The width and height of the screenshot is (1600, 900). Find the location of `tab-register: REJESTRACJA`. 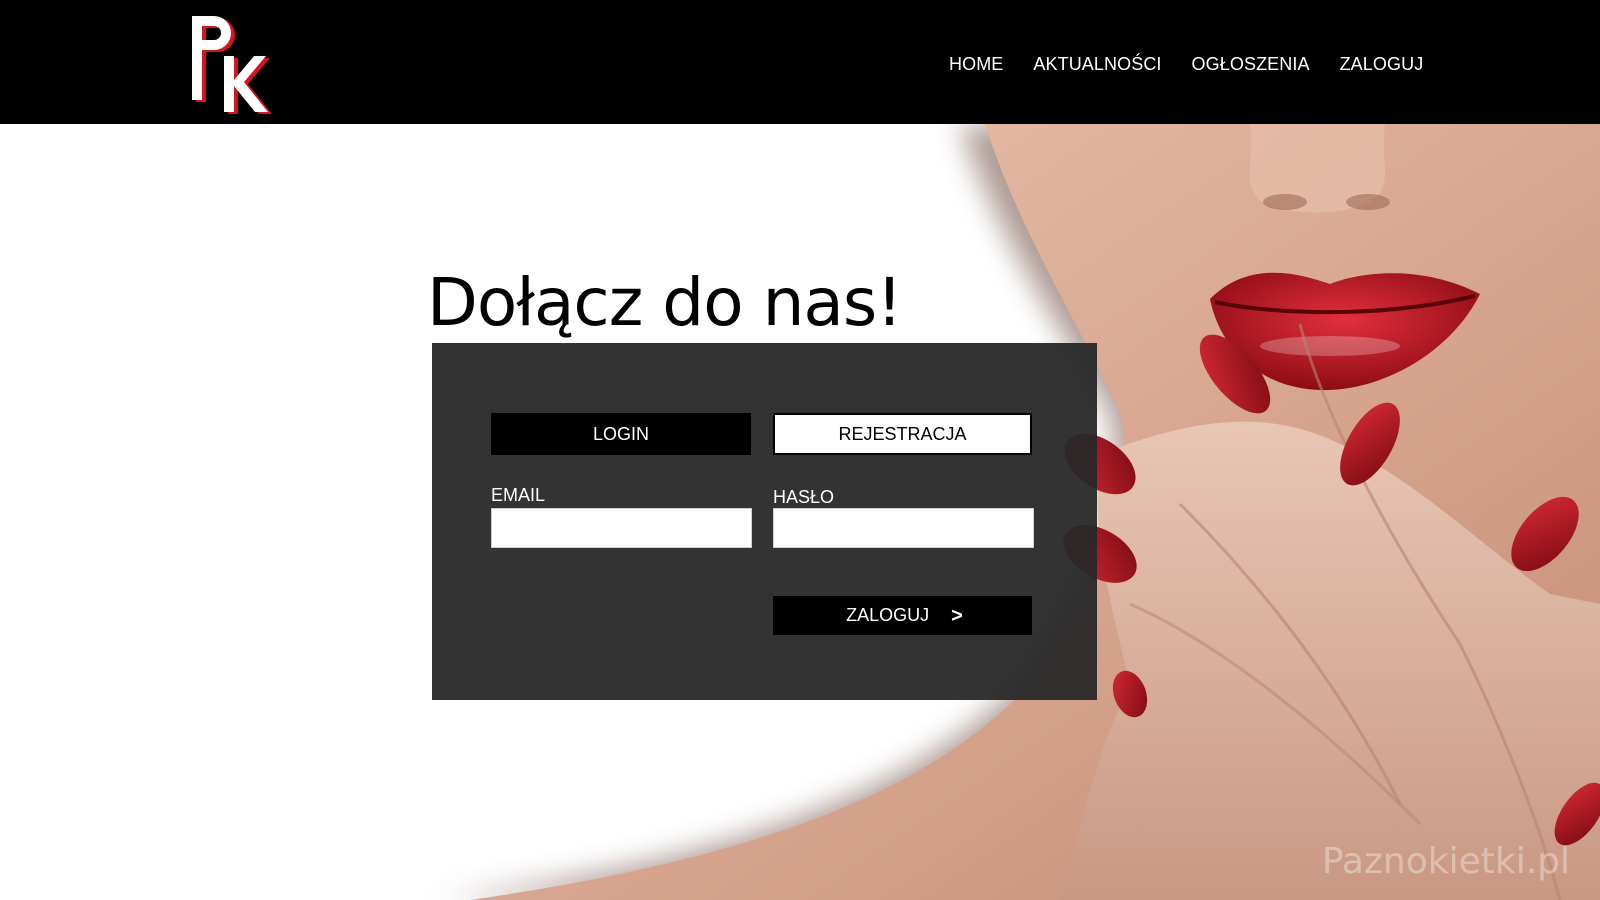

tab-register: REJESTRACJA is located at coordinates (902, 434).